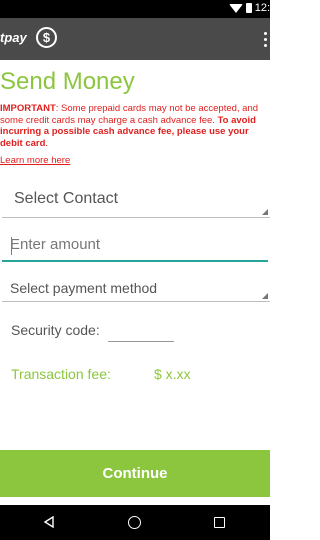 This screenshot has height=540, width=320. What do you see at coordinates (135, 39) in the screenshot?
I see `app-bar: tpay $` at bounding box center [135, 39].